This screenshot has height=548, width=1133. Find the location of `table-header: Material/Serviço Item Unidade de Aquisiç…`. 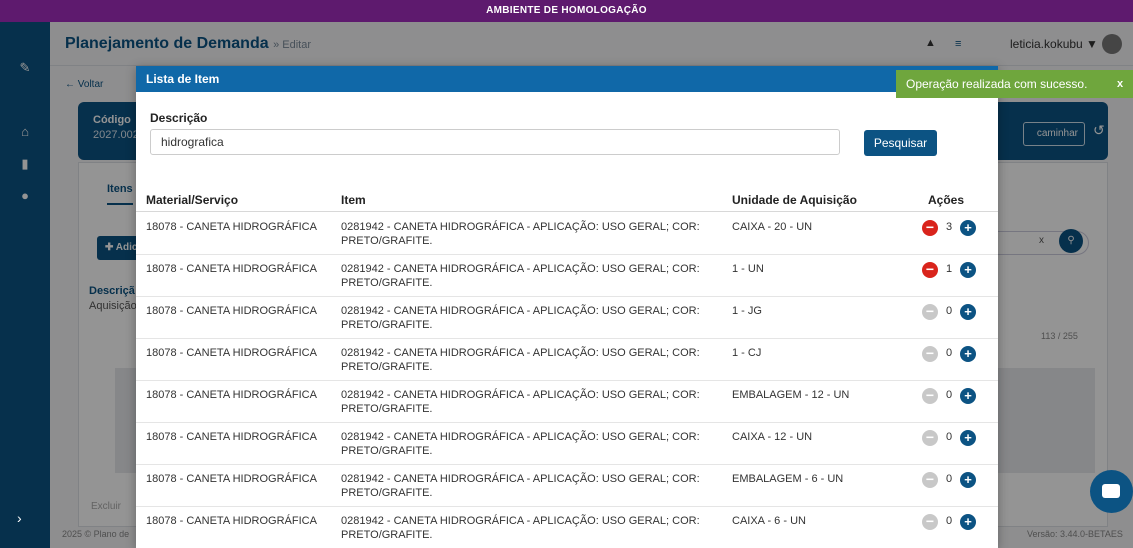

table-header: Material/Serviço Item Unidade de Aquisiç… is located at coordinates (567, 201).